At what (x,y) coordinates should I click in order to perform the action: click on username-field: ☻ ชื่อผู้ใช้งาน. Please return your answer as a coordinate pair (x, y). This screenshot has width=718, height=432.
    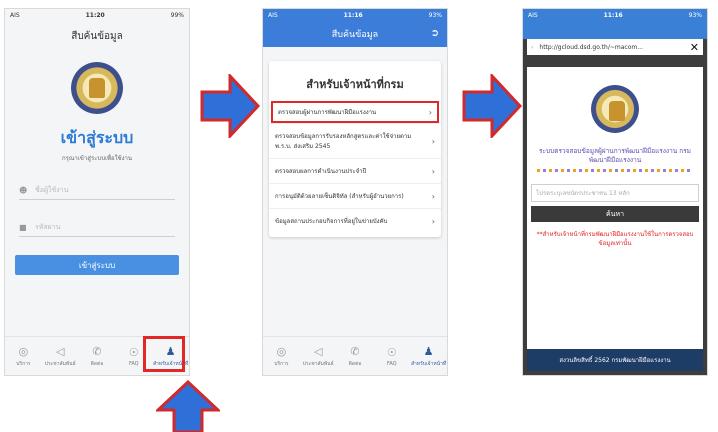
    Looking at the image, I should click on (97, 190).